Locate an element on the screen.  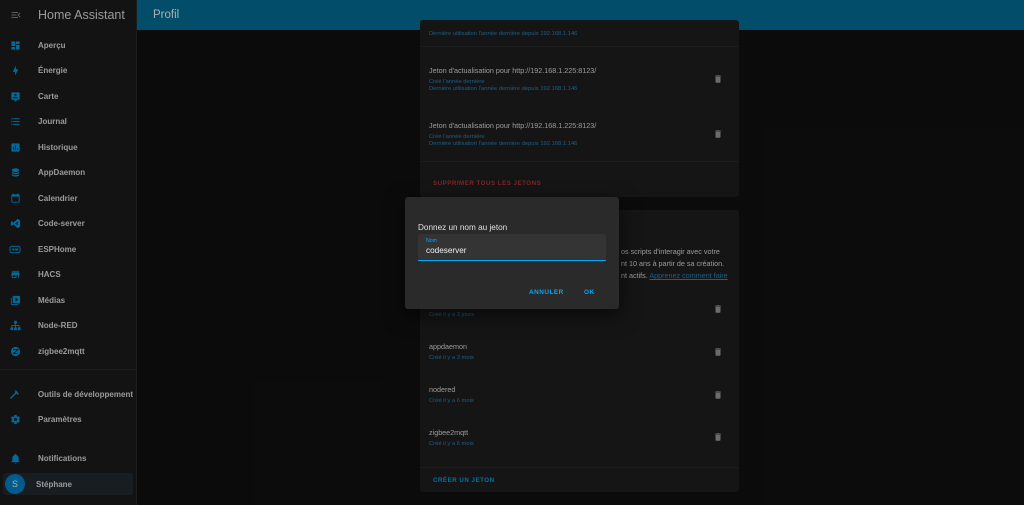
token-name-input is located at coordinates (511, 250).